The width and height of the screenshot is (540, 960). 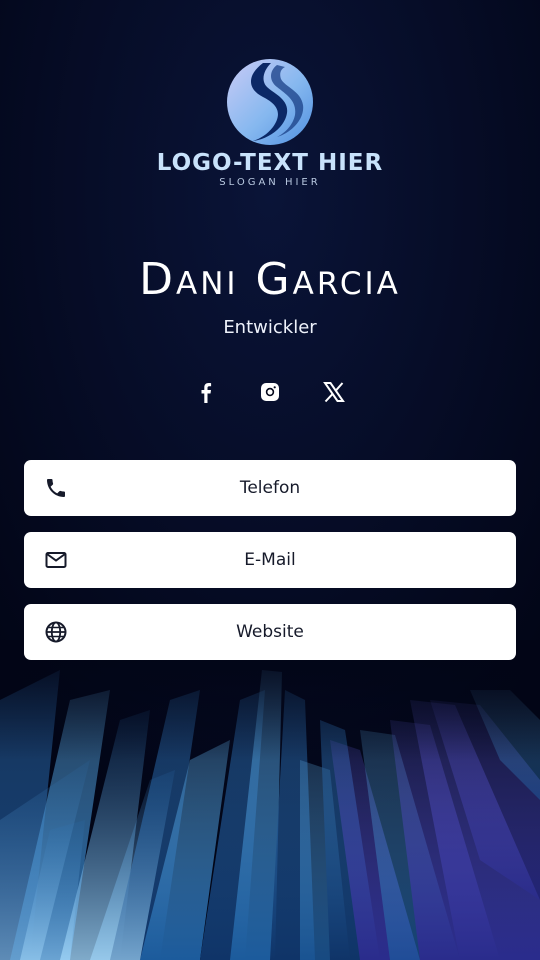 What do you see at coordinates (270, 279) in the screenshot?
I see `profile-name: Dani Garcia` at bounding box center [270, 279].